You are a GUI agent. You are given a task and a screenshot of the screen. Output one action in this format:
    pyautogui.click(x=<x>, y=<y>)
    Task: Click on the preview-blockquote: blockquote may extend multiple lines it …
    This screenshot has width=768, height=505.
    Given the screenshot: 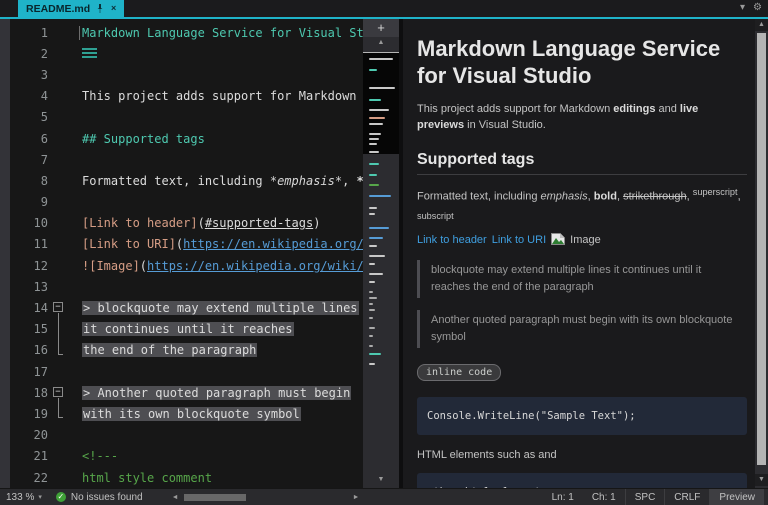 What is the action you would take?
    pyautogui.click(x=582, y=278)
    